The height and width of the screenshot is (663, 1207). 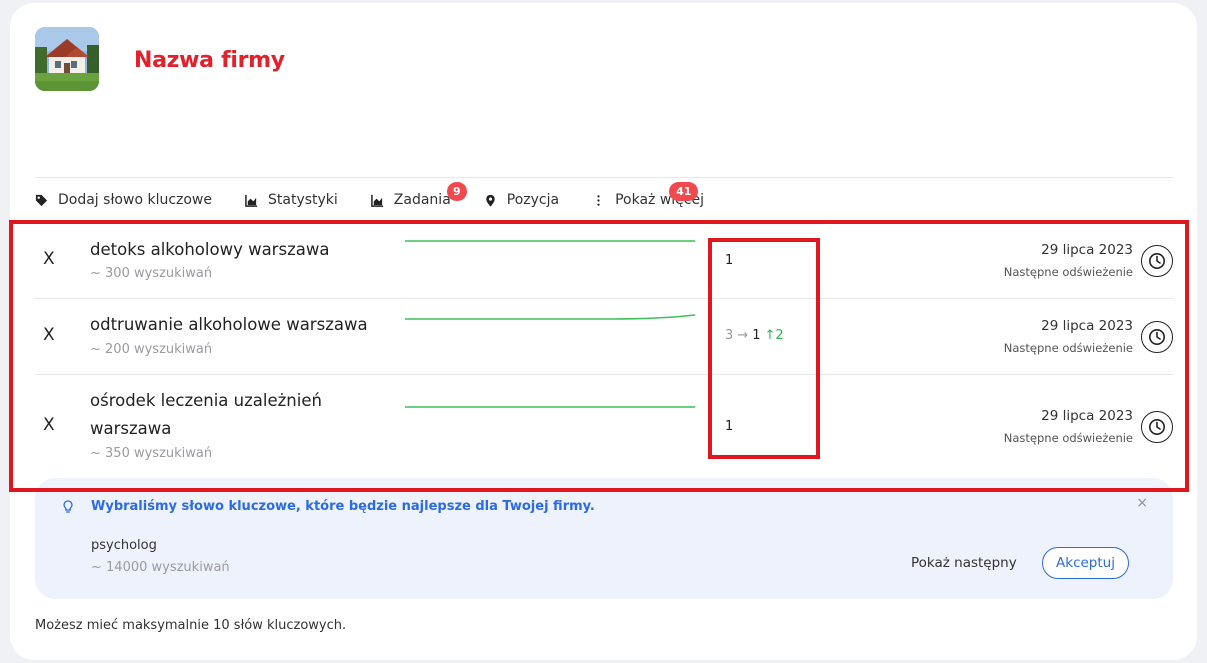 What do you see at coordinates (604, 177) in the screenshot?
I see `divider` at bounding box center [604, 177].